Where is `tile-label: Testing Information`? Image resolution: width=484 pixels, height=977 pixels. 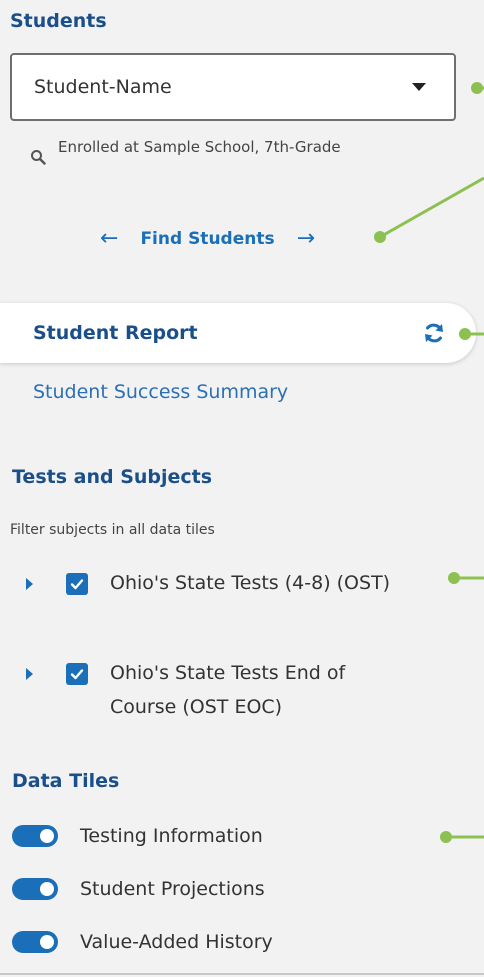
tile-label: Testing Information is located at coordinates (171, 836).